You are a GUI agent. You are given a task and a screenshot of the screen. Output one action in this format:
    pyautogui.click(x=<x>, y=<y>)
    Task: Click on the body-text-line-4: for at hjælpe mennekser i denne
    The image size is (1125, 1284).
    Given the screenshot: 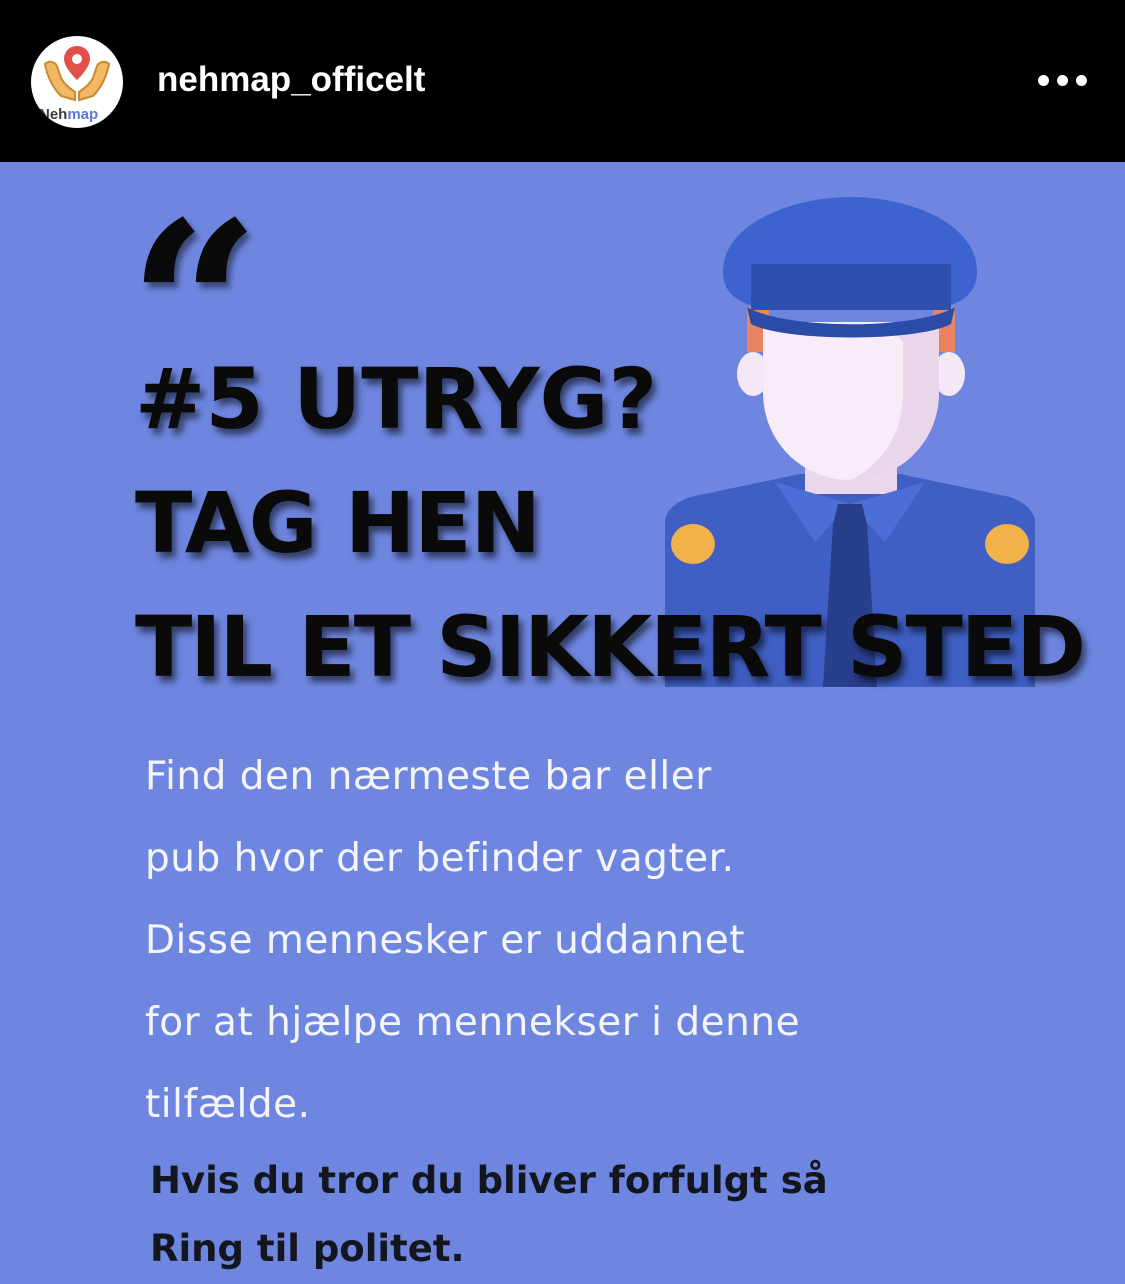 What is the action you would take?
    pyautogui.click(x=473, y=1022)
    